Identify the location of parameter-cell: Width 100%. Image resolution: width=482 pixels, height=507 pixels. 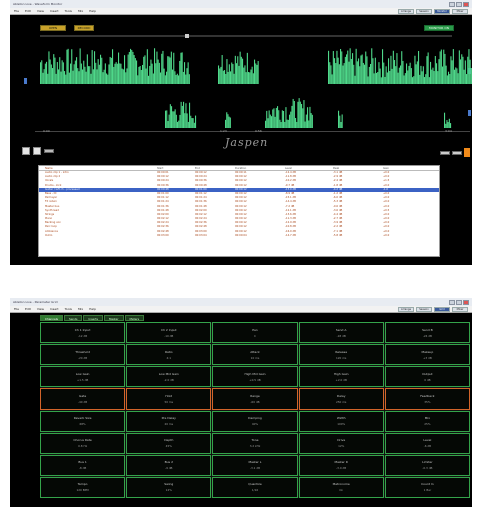
(341, 421).